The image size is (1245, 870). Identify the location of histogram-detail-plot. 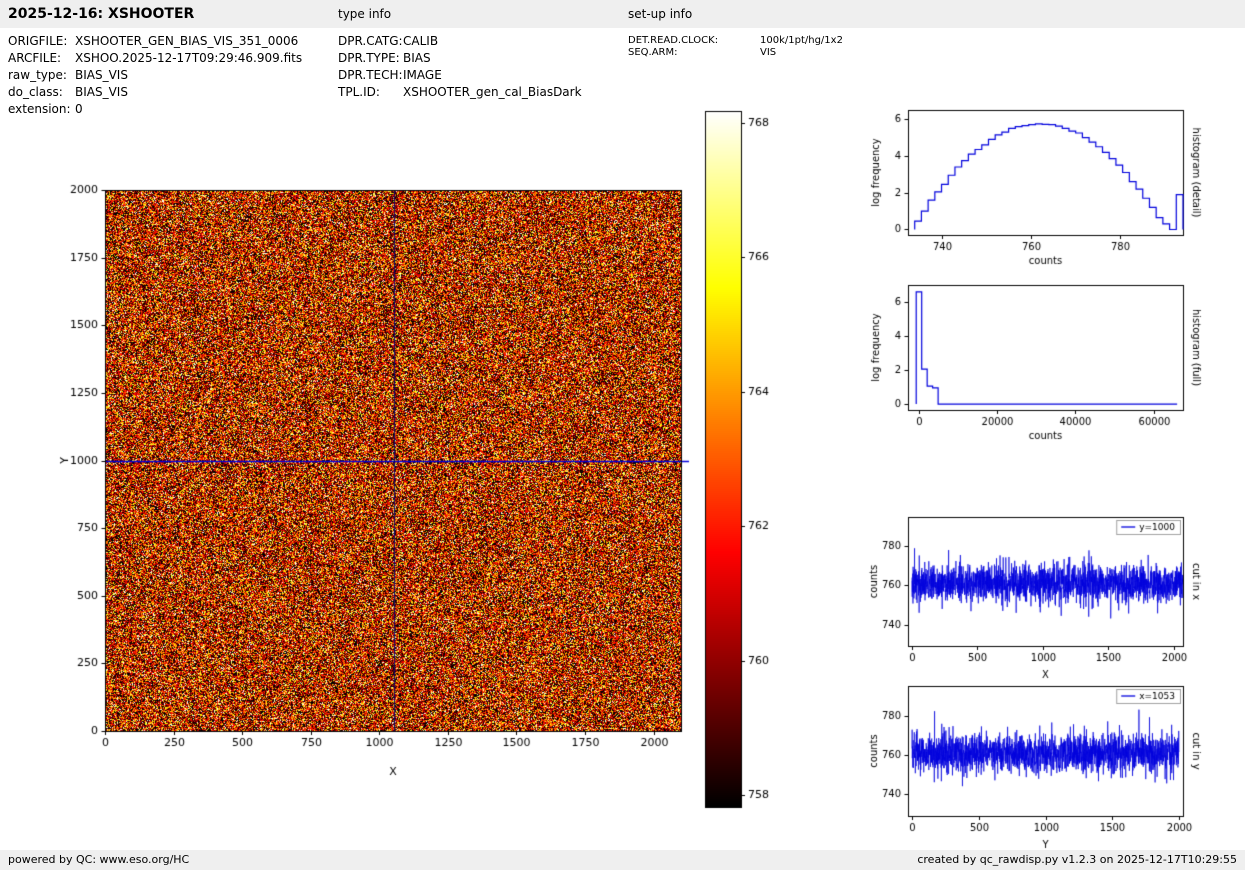
(1050, 192).